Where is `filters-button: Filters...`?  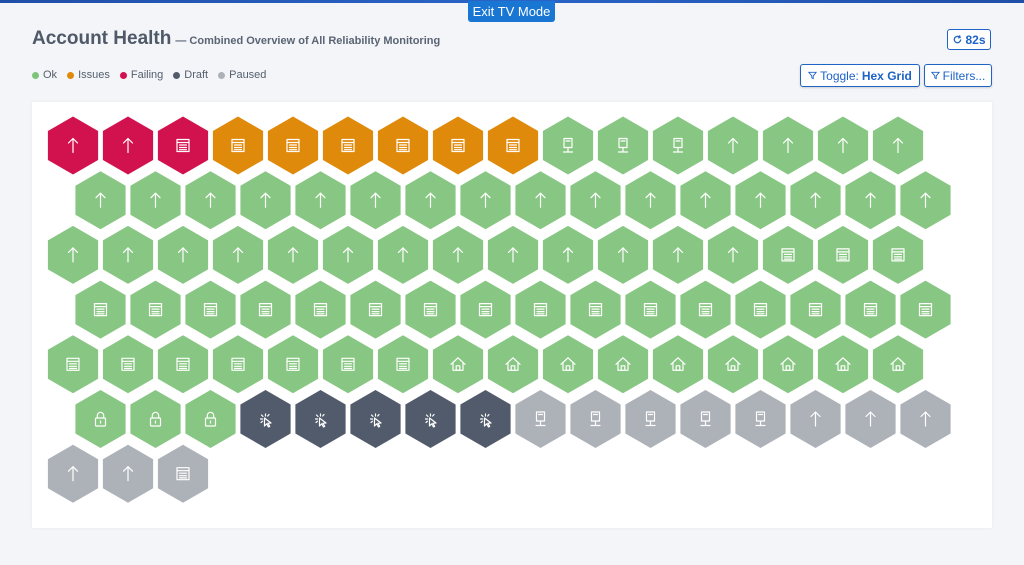
filters-button: Filters... is located at coordinates (958, 75).